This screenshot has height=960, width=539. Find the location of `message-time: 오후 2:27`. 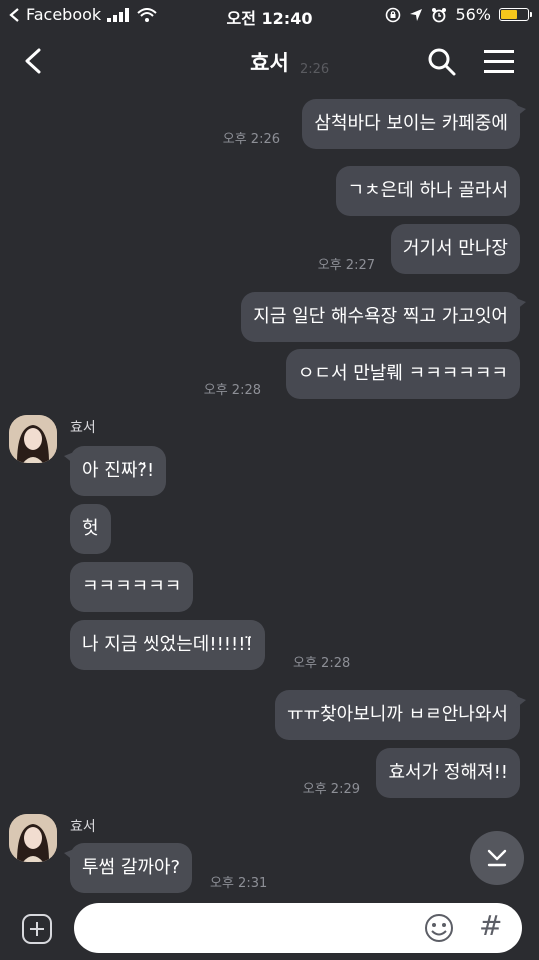

message-time: 오후 2:27 is located at coordinates (346, 265).